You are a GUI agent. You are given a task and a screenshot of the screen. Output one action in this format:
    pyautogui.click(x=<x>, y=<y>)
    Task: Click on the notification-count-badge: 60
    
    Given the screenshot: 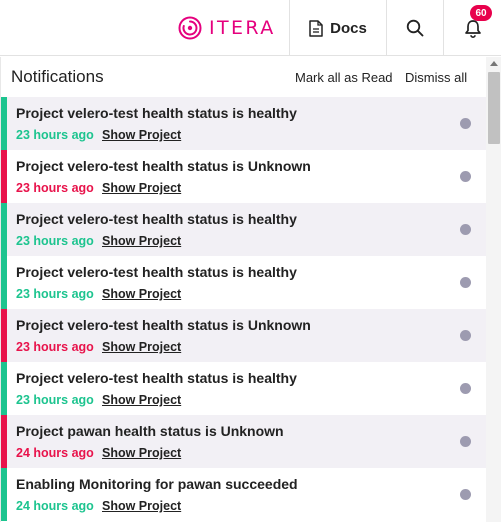 What is the action you would take?
    pyautogui.click(x=481, y=13)
    